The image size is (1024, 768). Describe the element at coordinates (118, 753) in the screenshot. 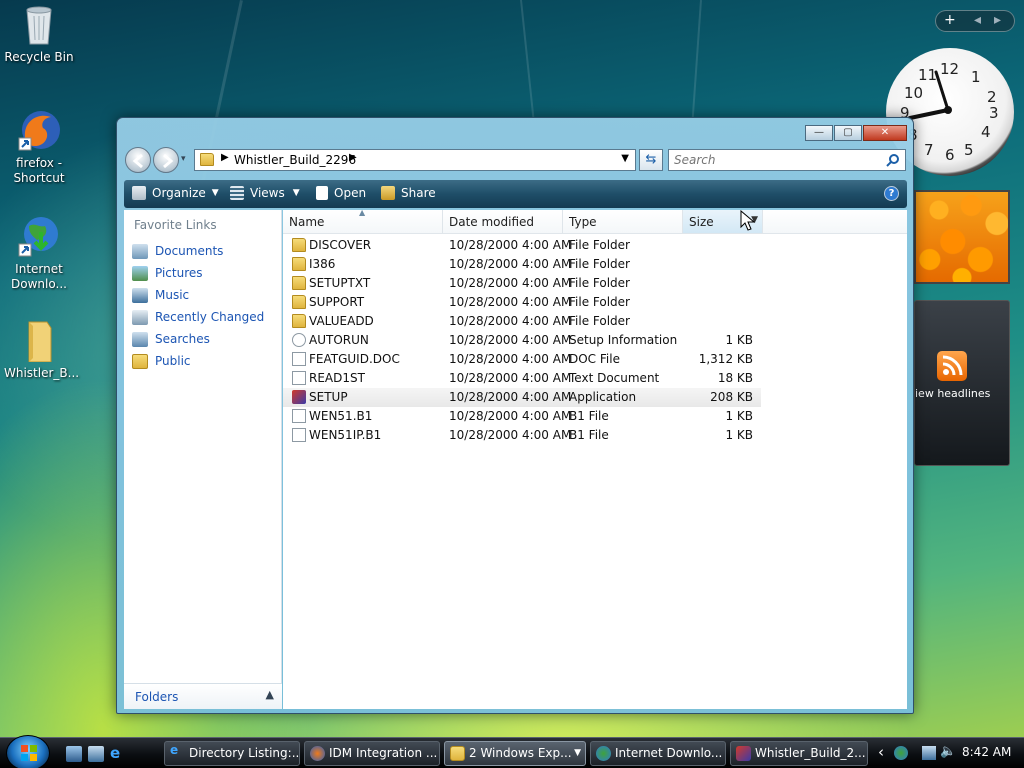

I see `internet-explorer-icon: e` at that location.